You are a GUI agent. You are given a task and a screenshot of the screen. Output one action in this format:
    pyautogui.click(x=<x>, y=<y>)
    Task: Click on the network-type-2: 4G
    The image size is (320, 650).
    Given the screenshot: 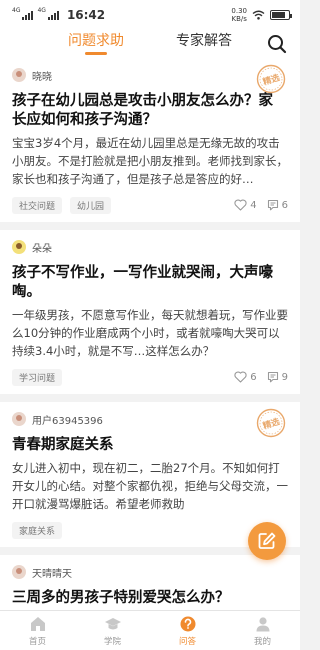 What is the action you would take?
    pyautogui.click(x=41, y=10)
    